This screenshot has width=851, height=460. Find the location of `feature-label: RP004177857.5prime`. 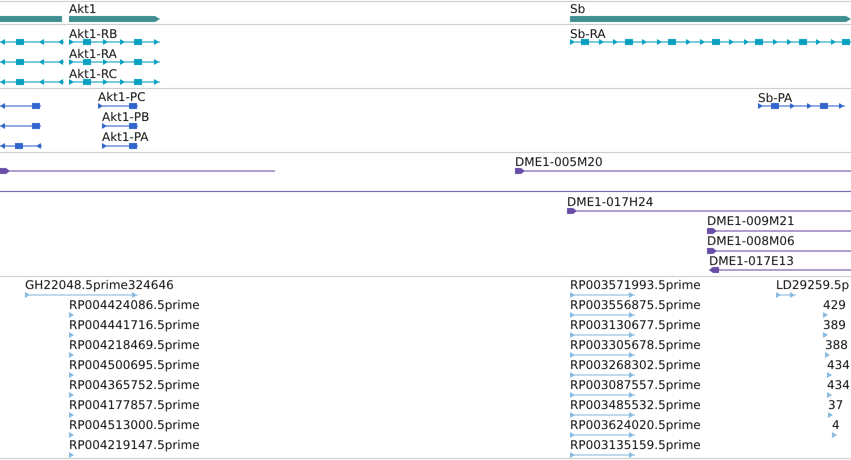

feature-label: RP004177857.5prime is located at coordinates (134, 405).